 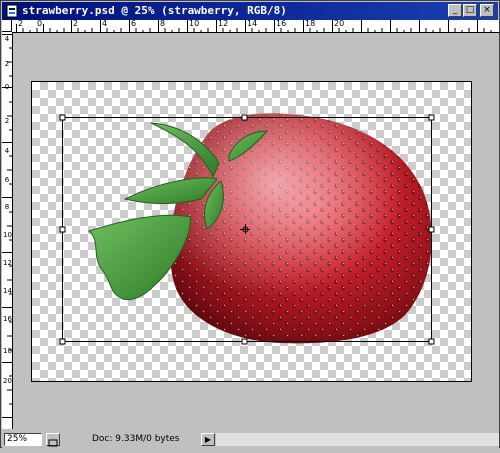 What do you see at coordinates (136, 439) in the screenshot?
I see `doc-size-info: Doc: 9.33M/0 bytes` at bounding box center [136, 439].